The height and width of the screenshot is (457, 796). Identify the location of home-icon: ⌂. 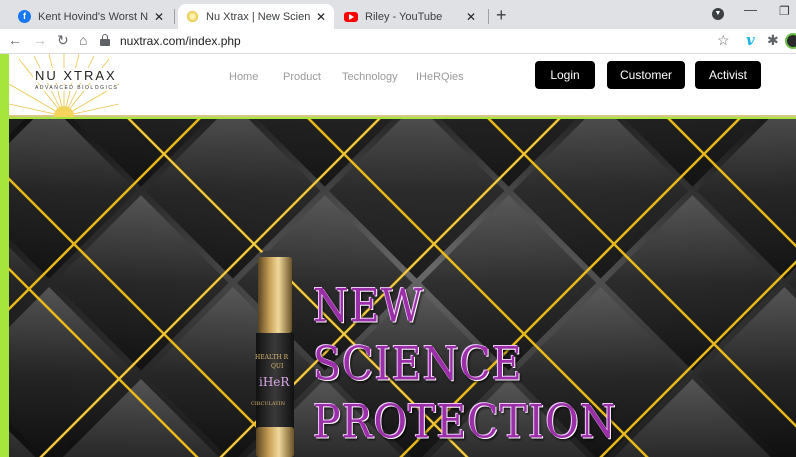
(83, 40).